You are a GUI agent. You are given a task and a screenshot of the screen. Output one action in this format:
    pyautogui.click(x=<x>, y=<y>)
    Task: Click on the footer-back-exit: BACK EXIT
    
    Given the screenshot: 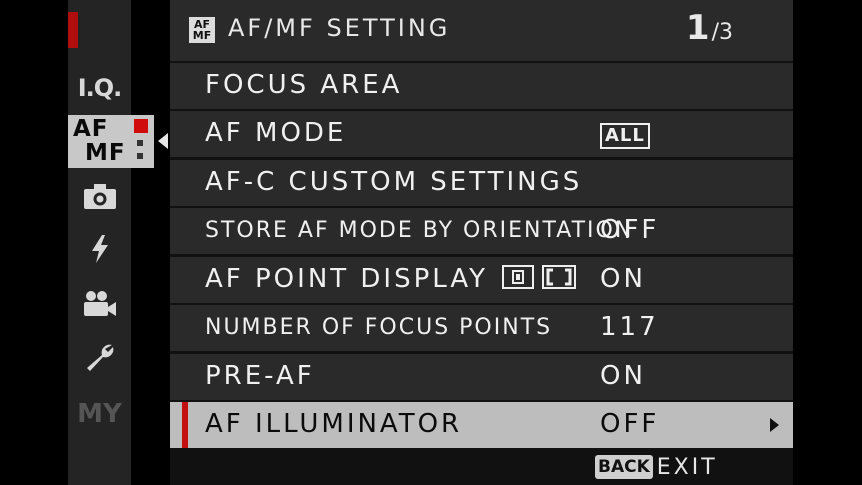 What is the action you would take?
    pyautogui.click(x=656, y=467)
    